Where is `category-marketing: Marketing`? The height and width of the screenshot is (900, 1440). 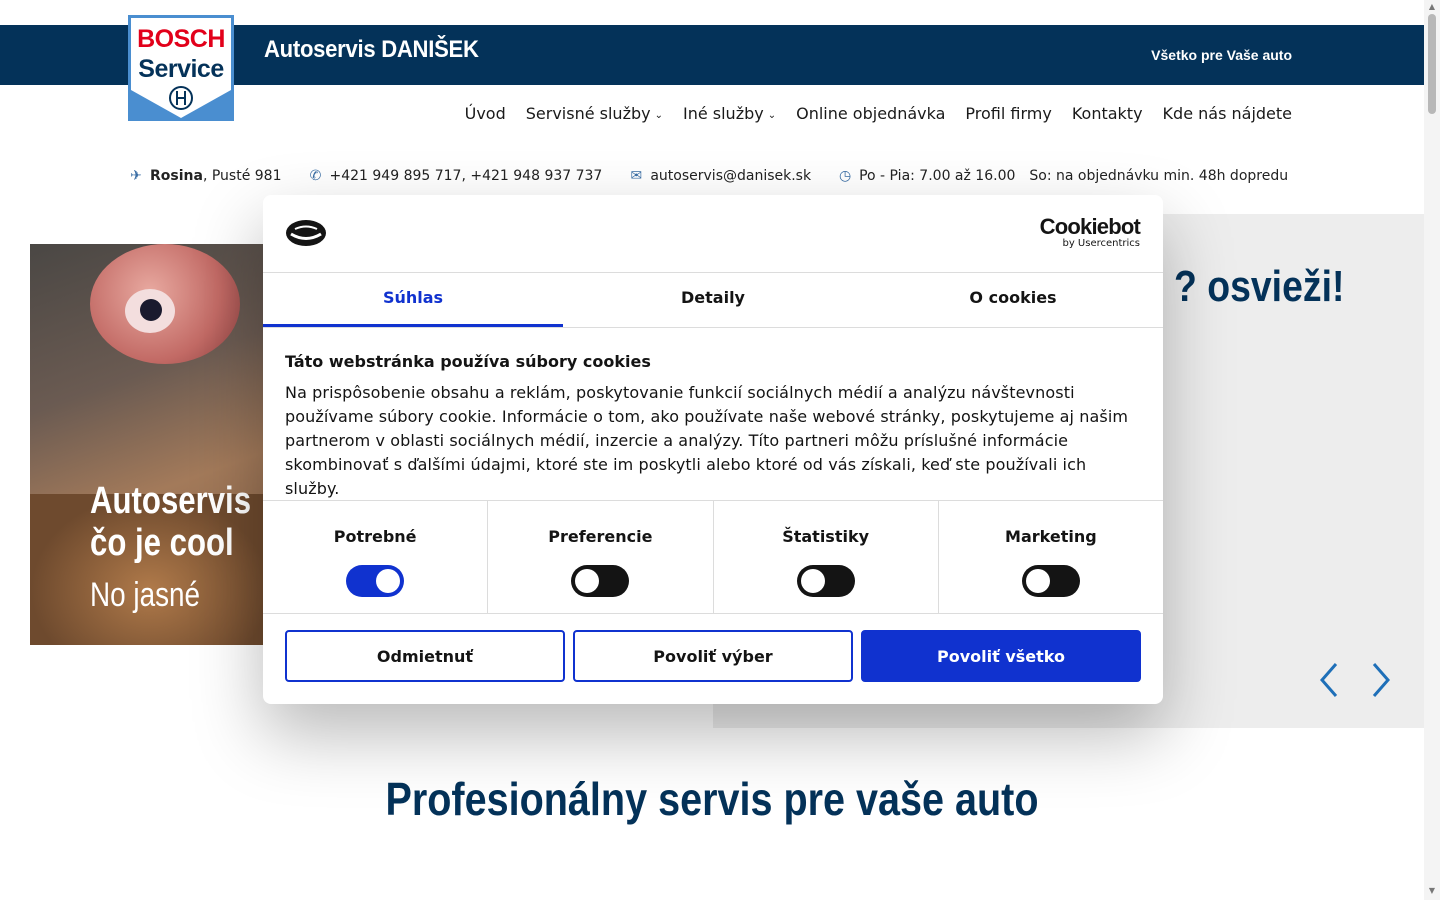 category-marketing: Marketing is located at coordinates (1051, 557).